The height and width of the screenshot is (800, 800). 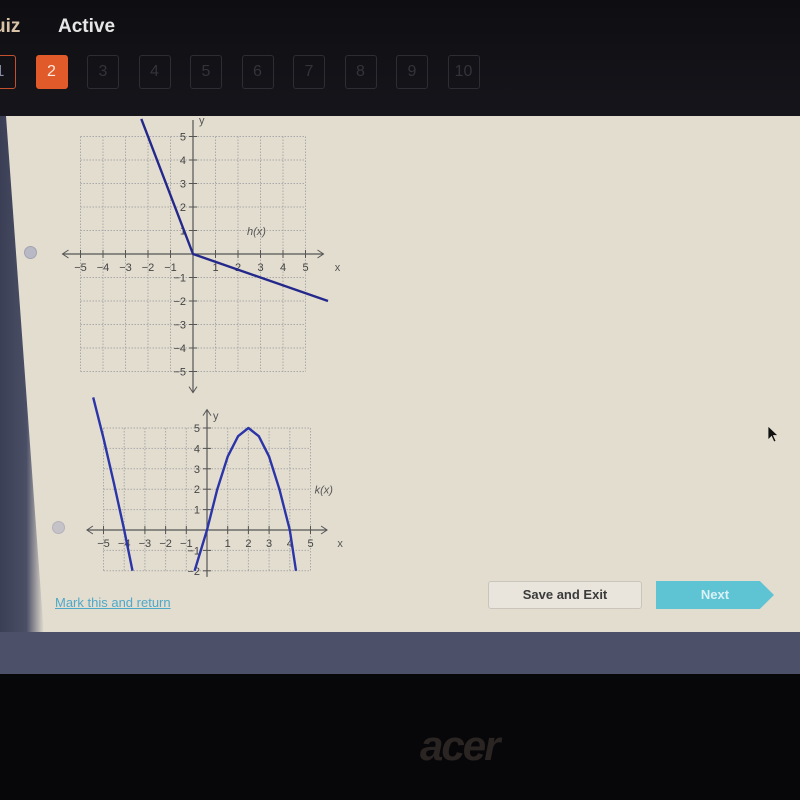 What do you see at coordinates (197, 511) in the screenshot?
I see `y-tick-label: 1` at bounding box center [197, 511].